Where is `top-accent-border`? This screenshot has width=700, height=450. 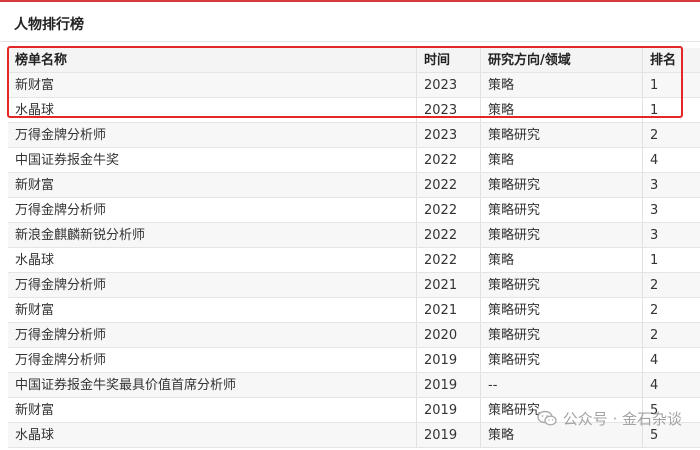
top-accent-border is located at coordinates (350, 1).